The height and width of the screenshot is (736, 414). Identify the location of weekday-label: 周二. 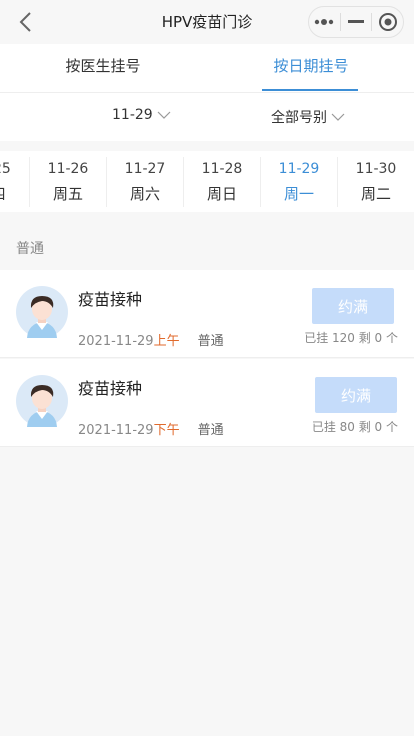
(375, 194).